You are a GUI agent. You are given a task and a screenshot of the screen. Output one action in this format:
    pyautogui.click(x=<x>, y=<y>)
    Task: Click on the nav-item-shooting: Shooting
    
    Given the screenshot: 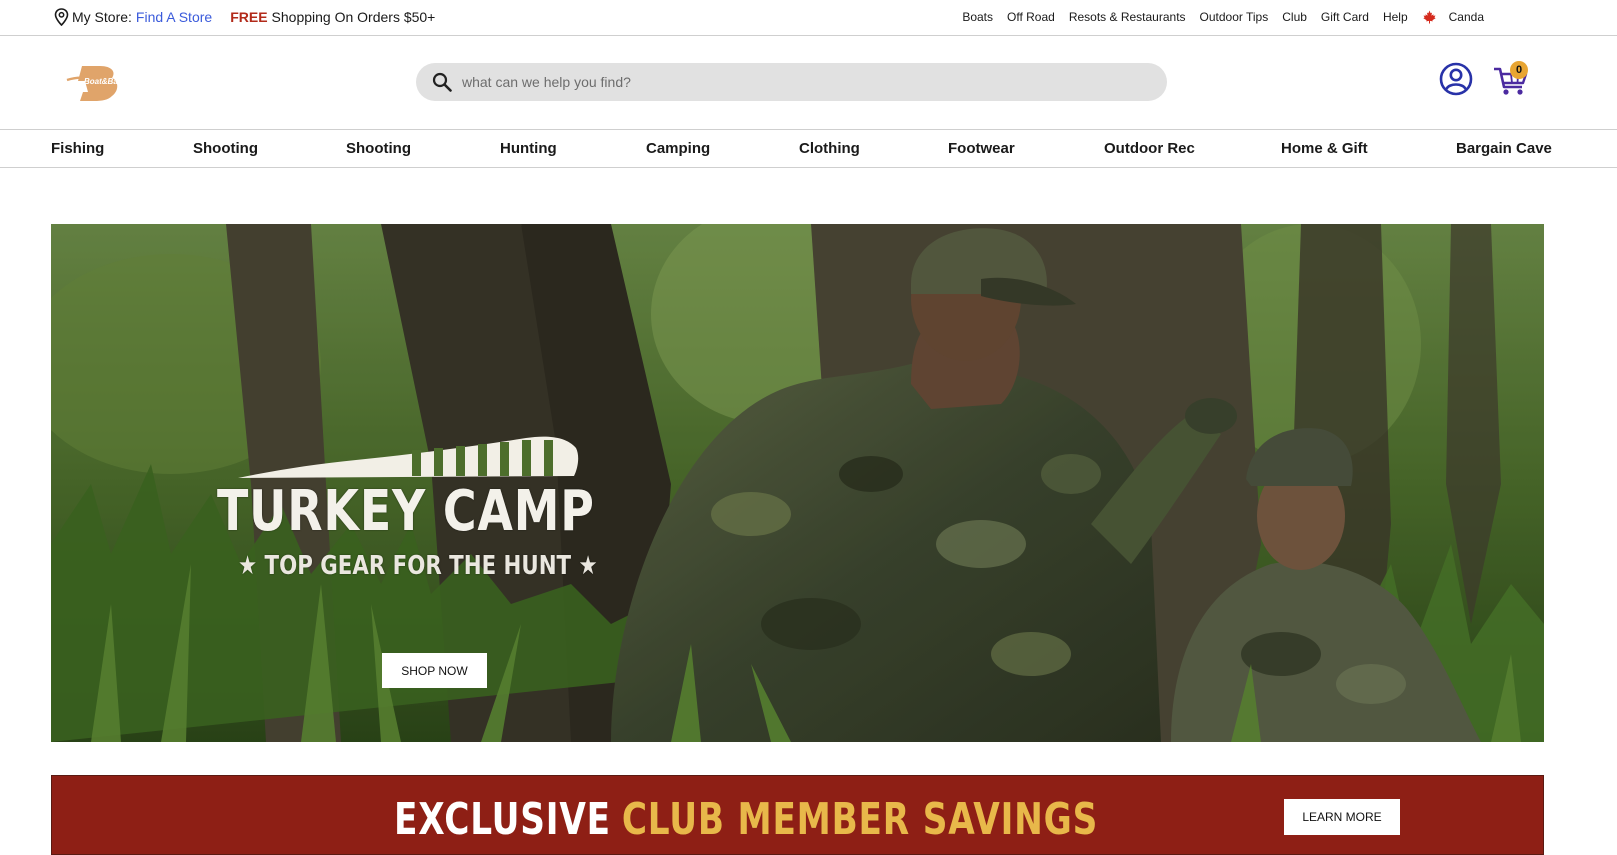 What is the action you would take?
    pyautogui.click(x=225, y=148)
    